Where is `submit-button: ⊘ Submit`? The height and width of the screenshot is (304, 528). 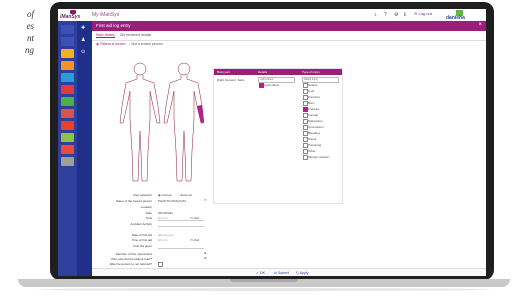
submit-button: ⊘ Submit is located at coordinates (281, 273).